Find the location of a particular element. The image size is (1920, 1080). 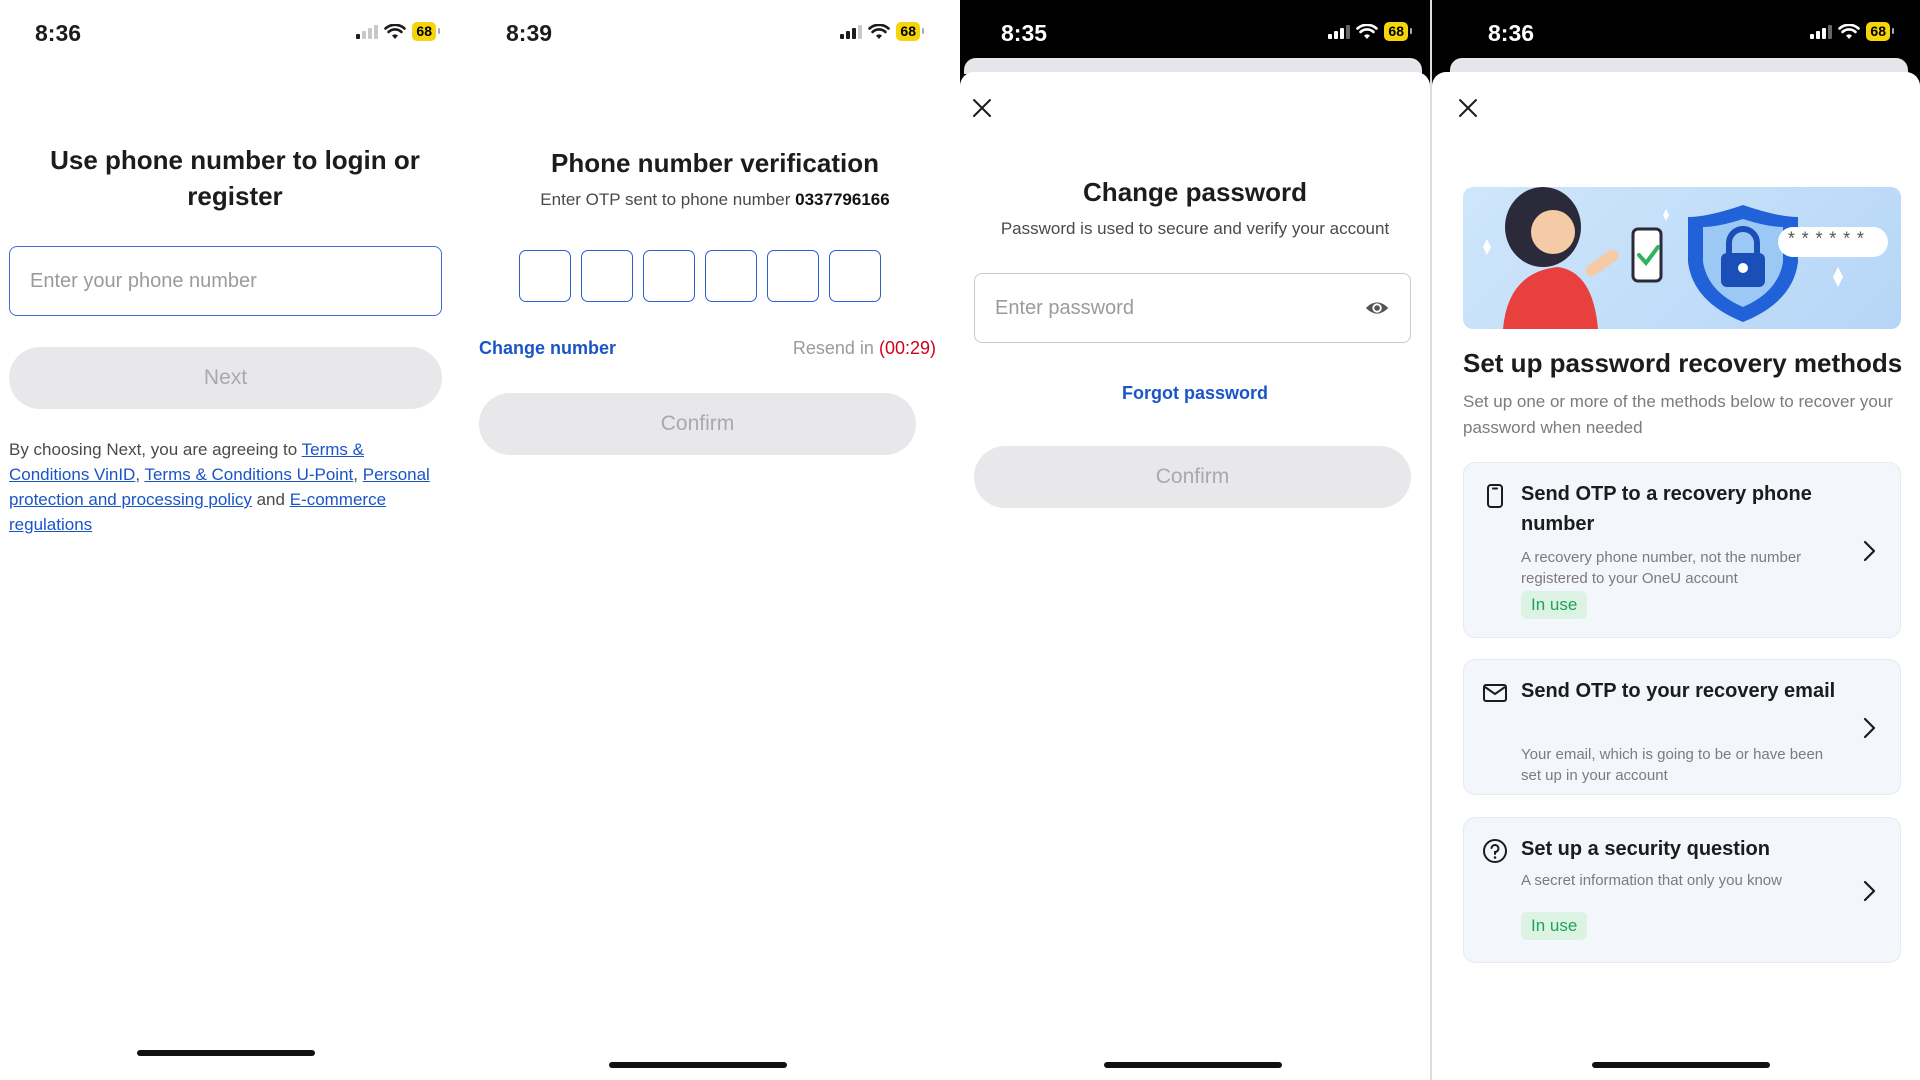

phone-number: 0337796166 is located at coordinates (842, 199).